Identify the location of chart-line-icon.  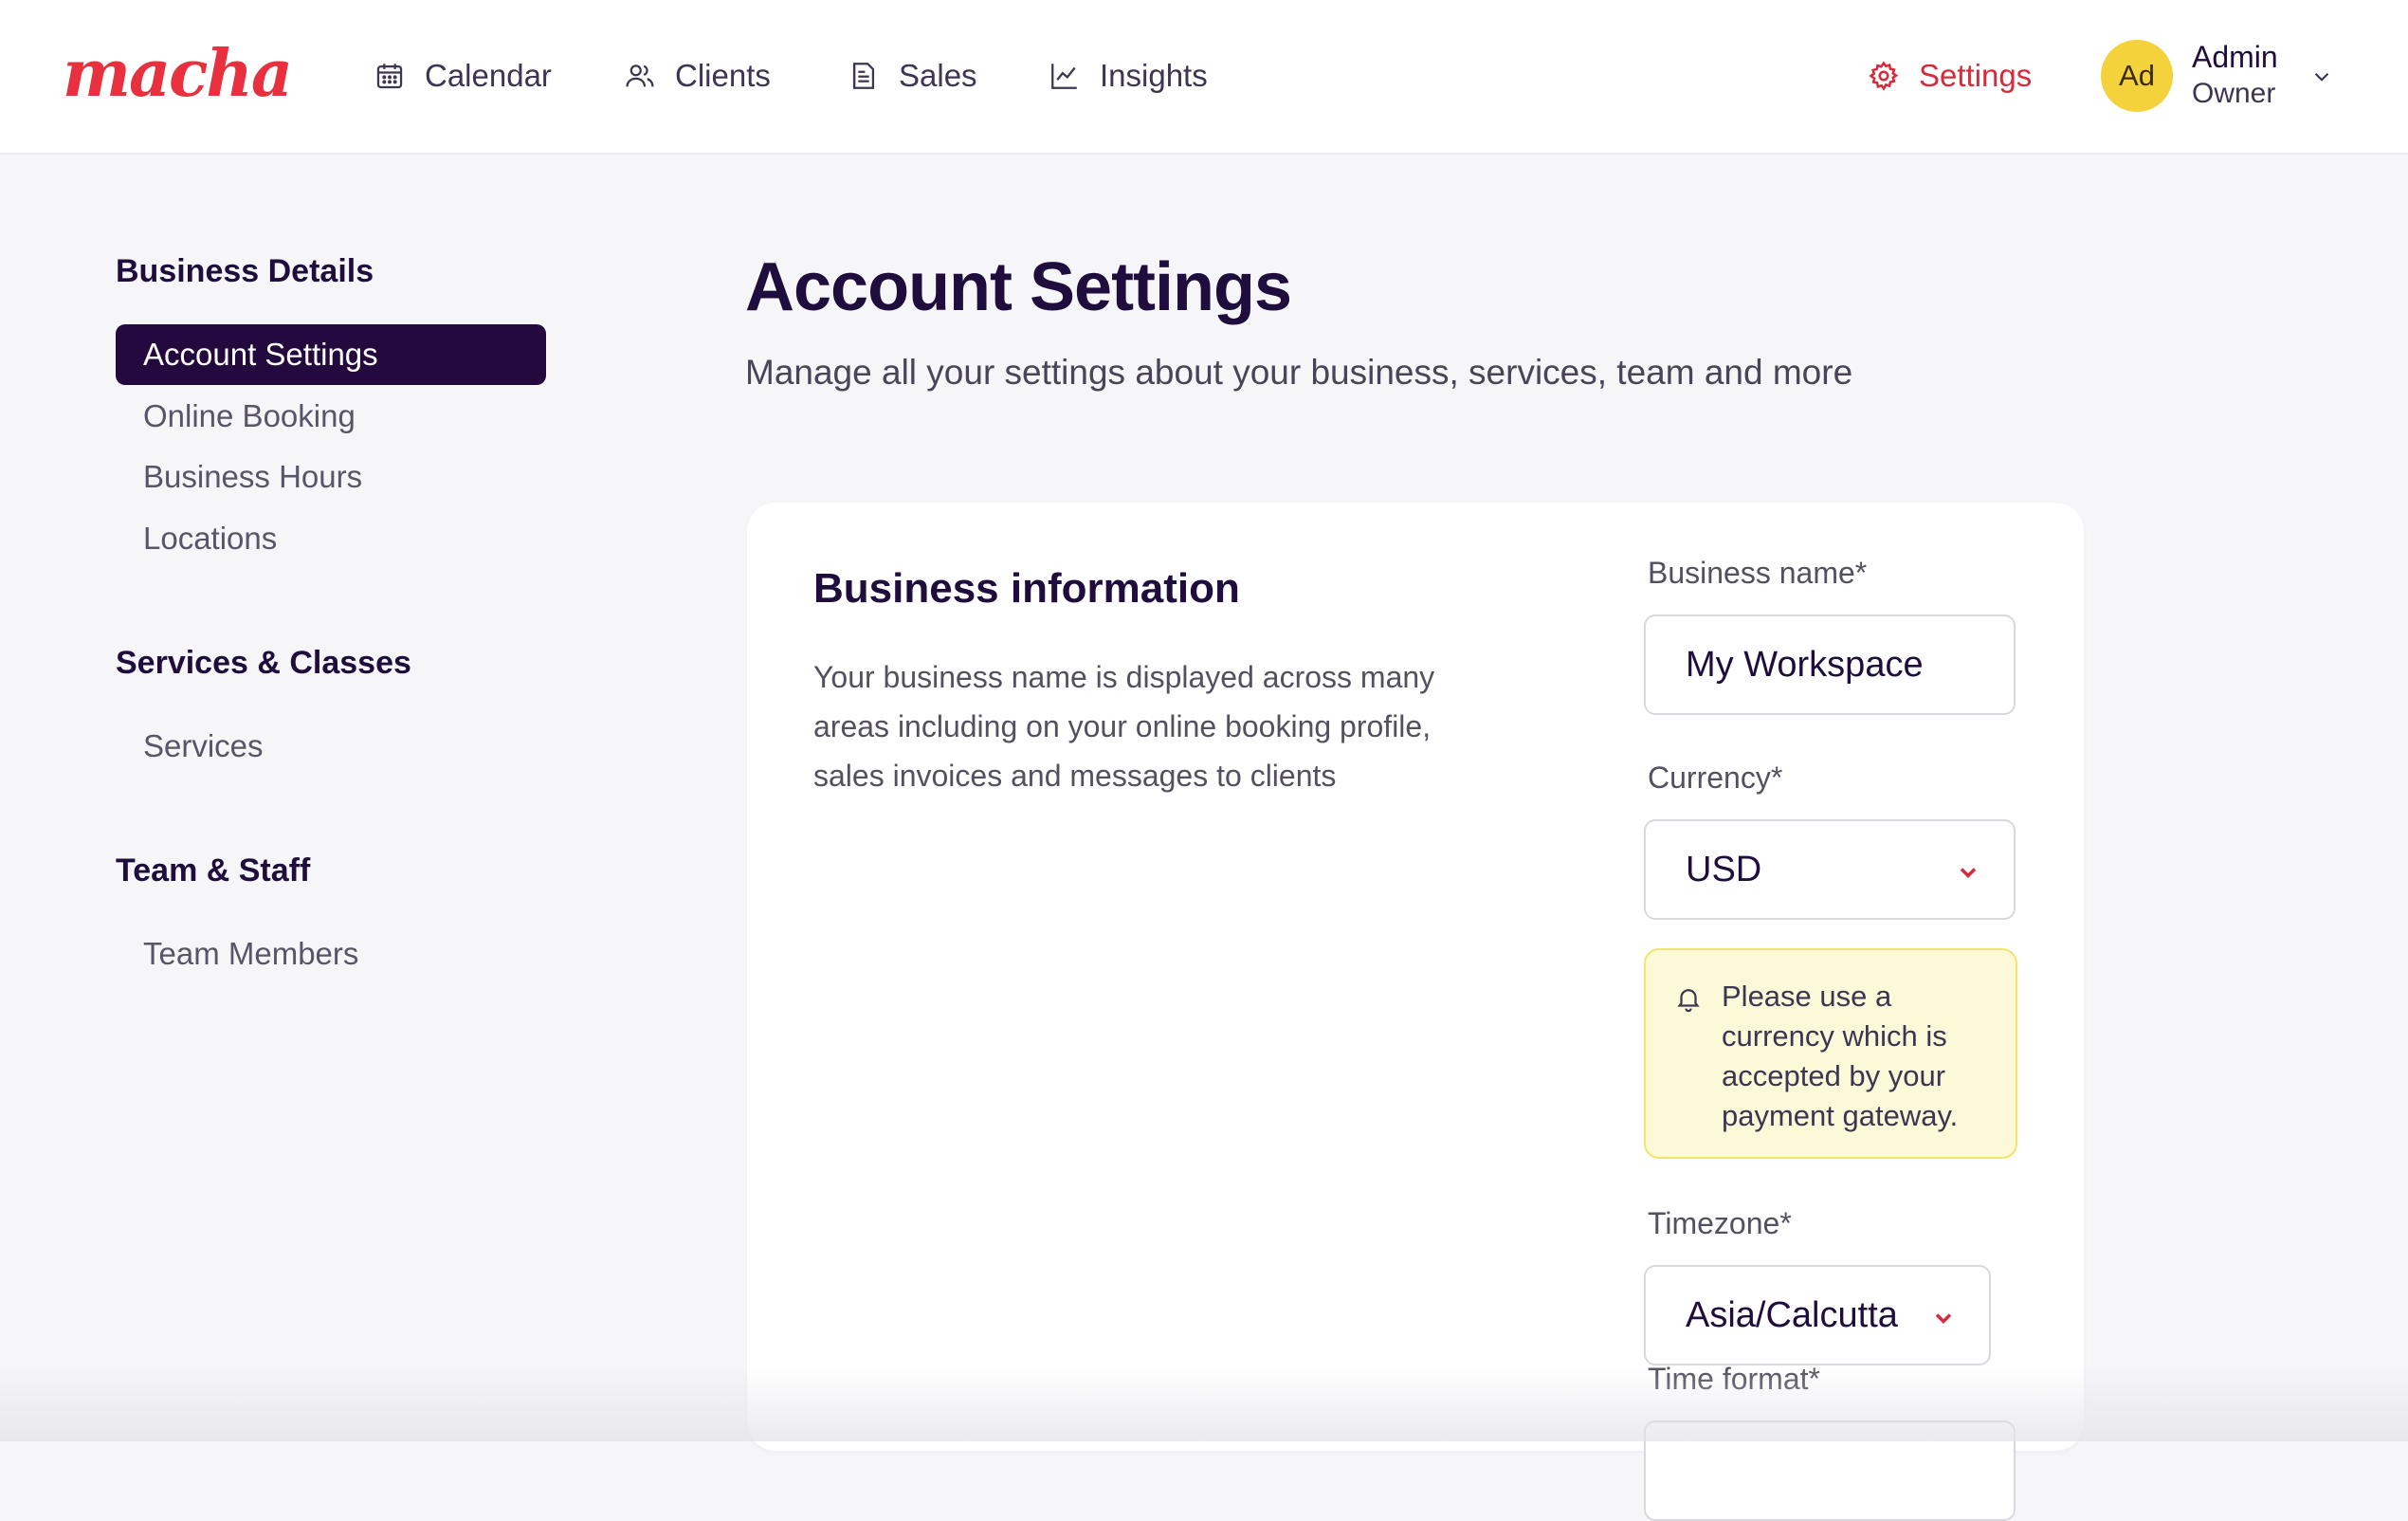
(1064, 76).